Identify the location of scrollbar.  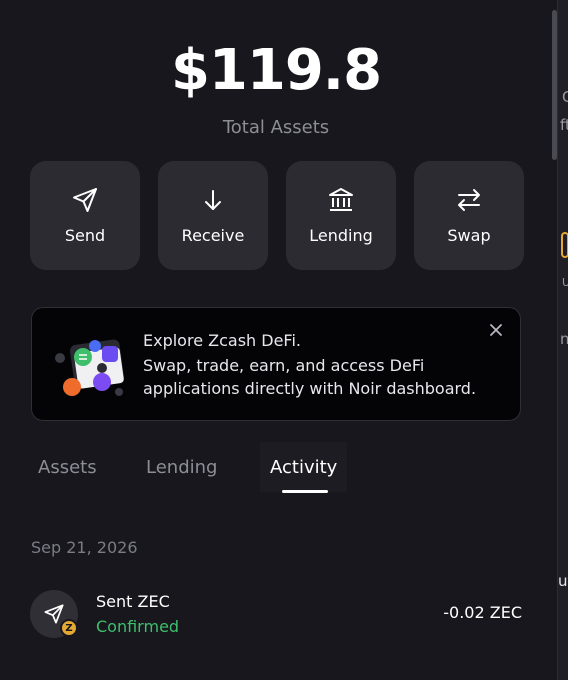
(554, 85).